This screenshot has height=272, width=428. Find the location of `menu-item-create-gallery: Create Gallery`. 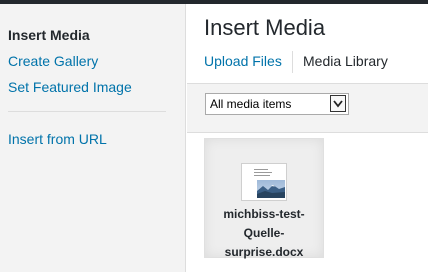

menu-item-create-gallery: Create Gallery is located at coordinates (53, 61).